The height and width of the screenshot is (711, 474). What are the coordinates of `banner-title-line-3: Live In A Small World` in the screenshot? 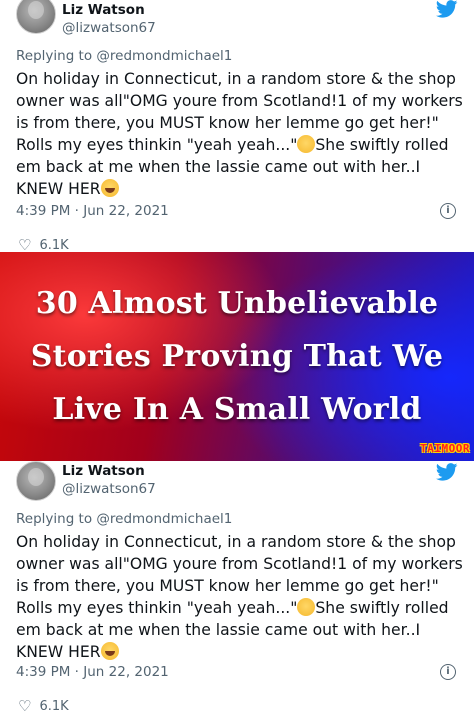 It's located at (237, 409).